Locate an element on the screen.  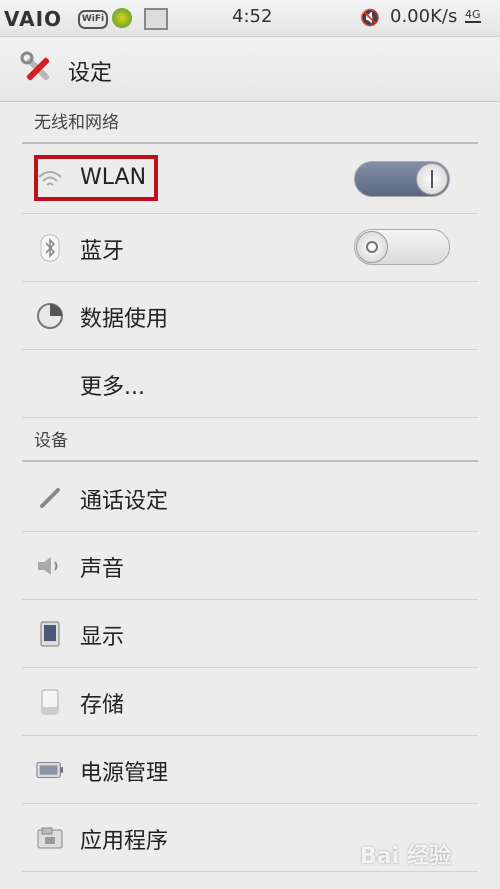
settings-item-power: 电源管理 is located at coordinates (250, 770).